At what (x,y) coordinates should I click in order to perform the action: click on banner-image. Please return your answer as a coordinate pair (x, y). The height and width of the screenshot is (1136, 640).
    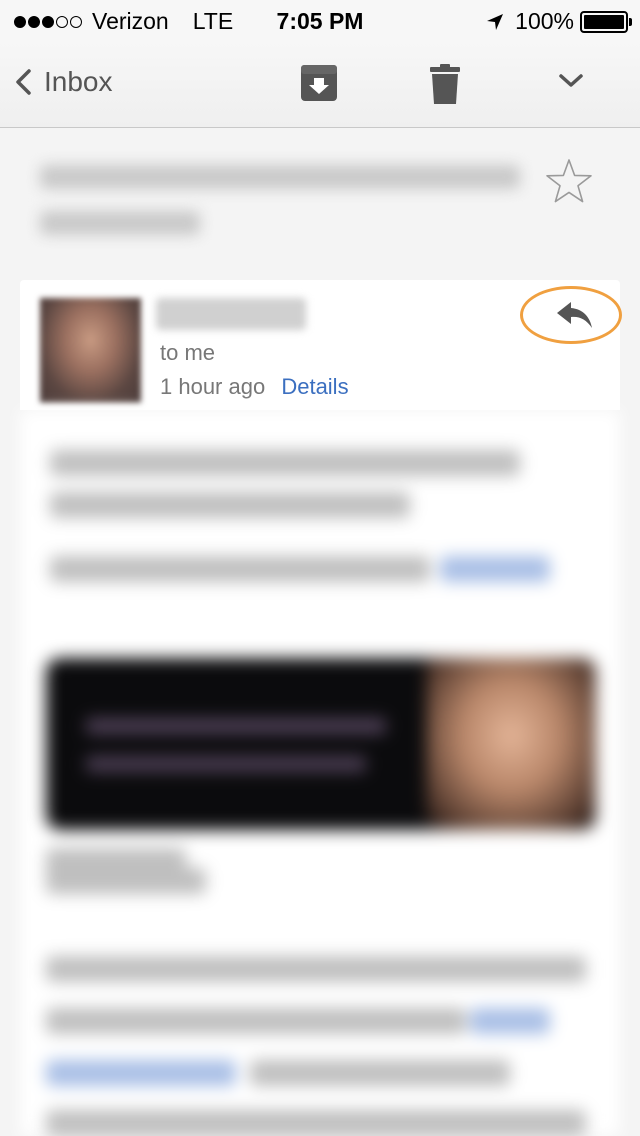
    Looking at the image, I should click on (321, 744).